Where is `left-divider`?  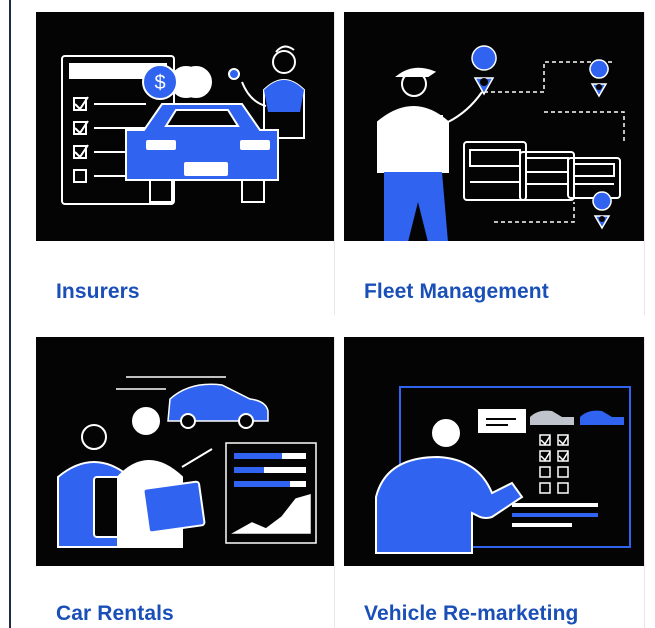
left-divider is located at coordinates (10, 314).